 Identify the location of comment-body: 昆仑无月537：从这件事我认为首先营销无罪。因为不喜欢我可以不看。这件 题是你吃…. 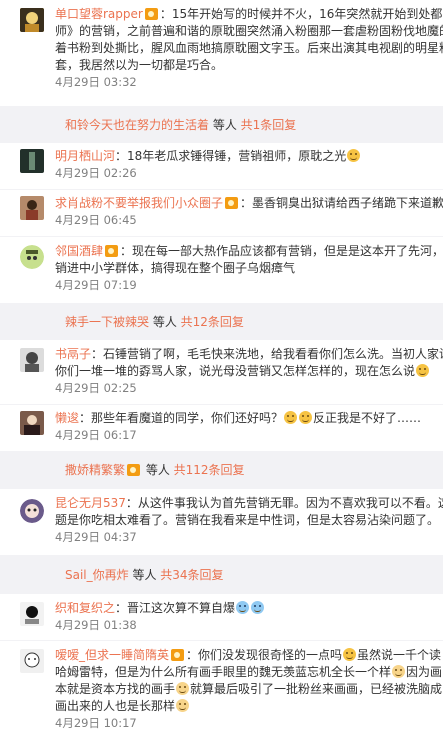
(249, 520).